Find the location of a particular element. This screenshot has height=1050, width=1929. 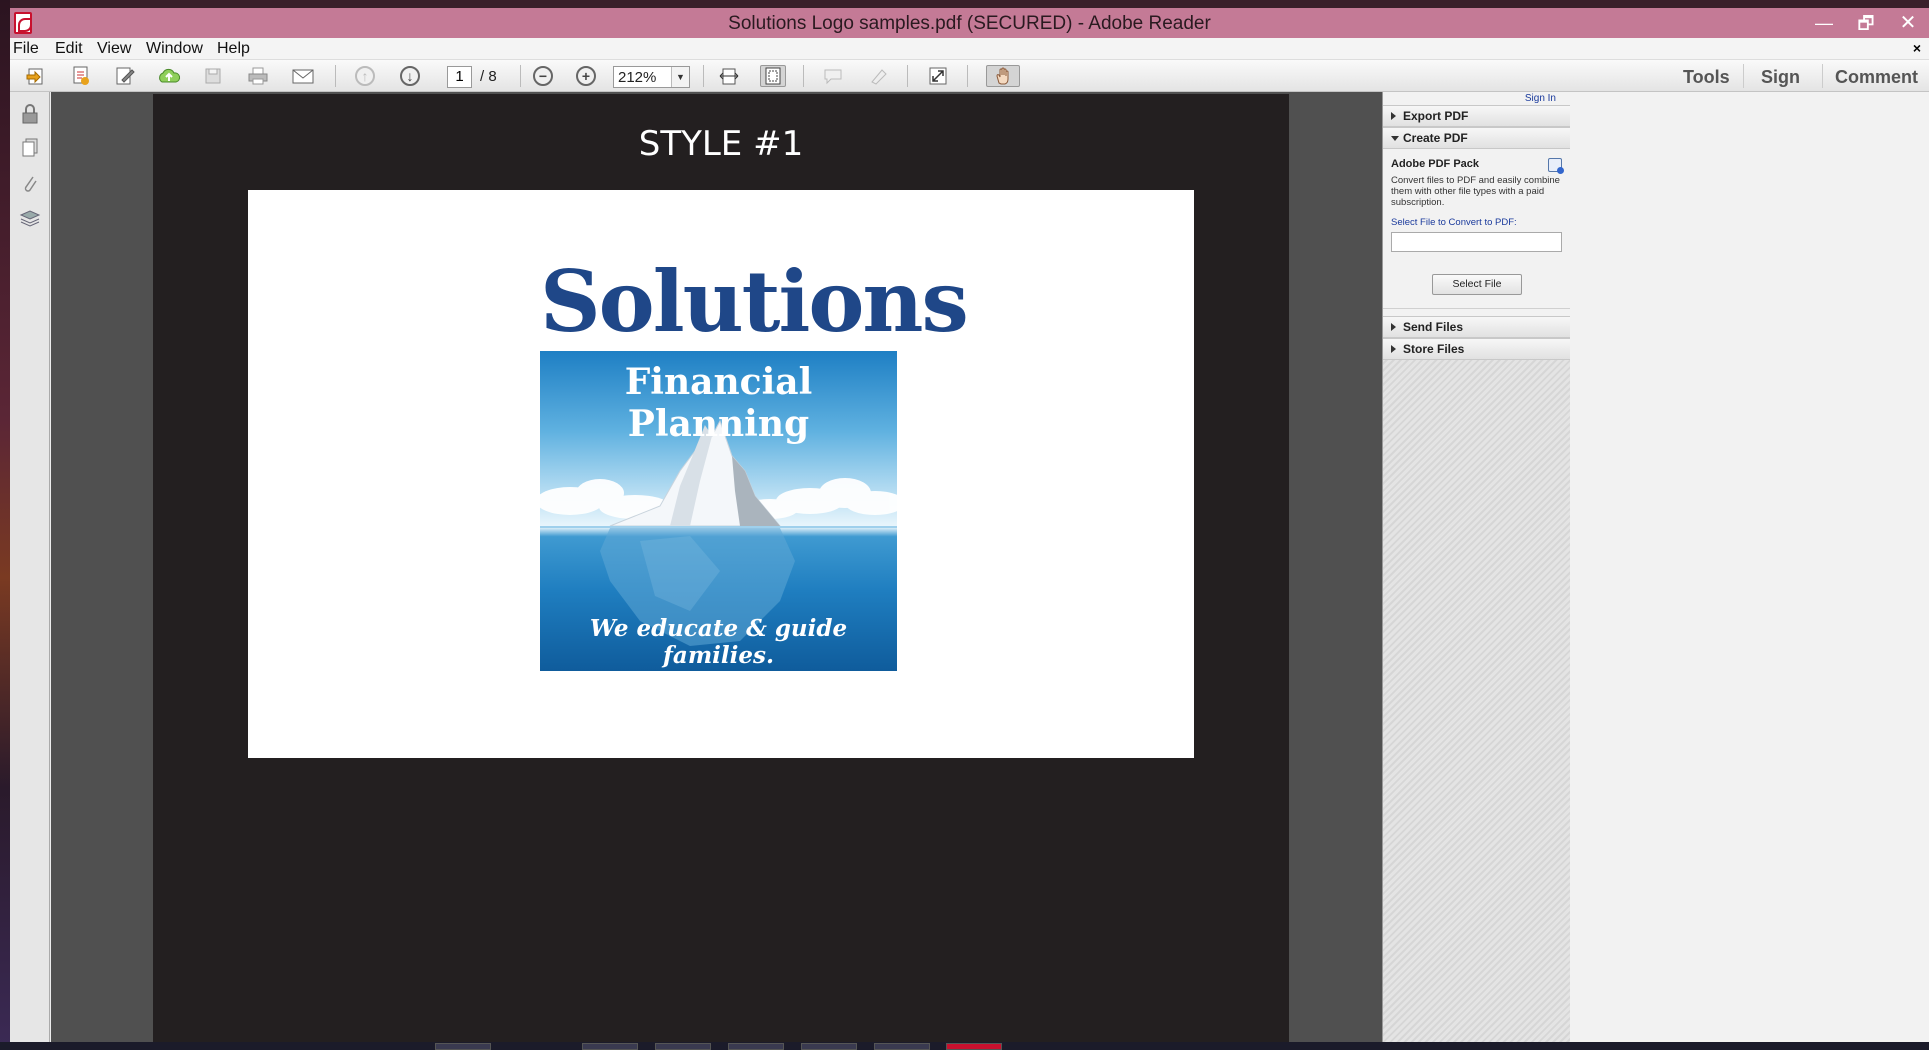

arrow-up-icon: ↑ is located at coordinates (365, 76).